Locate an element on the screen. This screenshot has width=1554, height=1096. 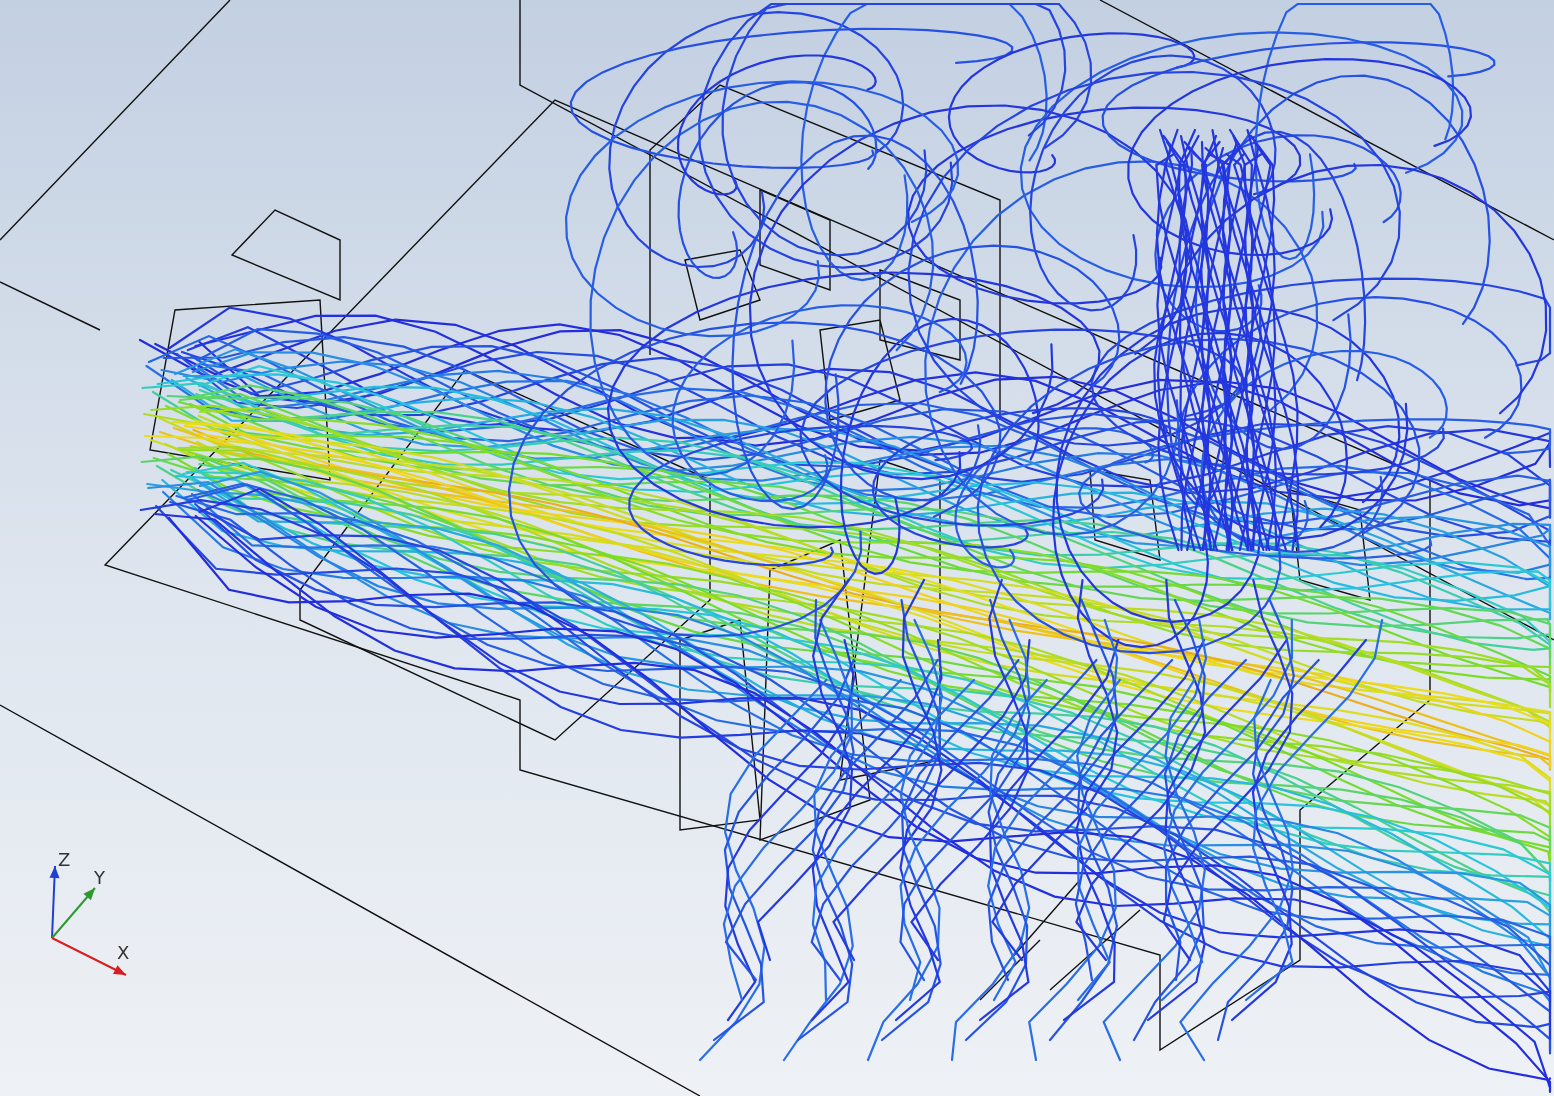
axis-label: Z is located at coordinates (64, 859).